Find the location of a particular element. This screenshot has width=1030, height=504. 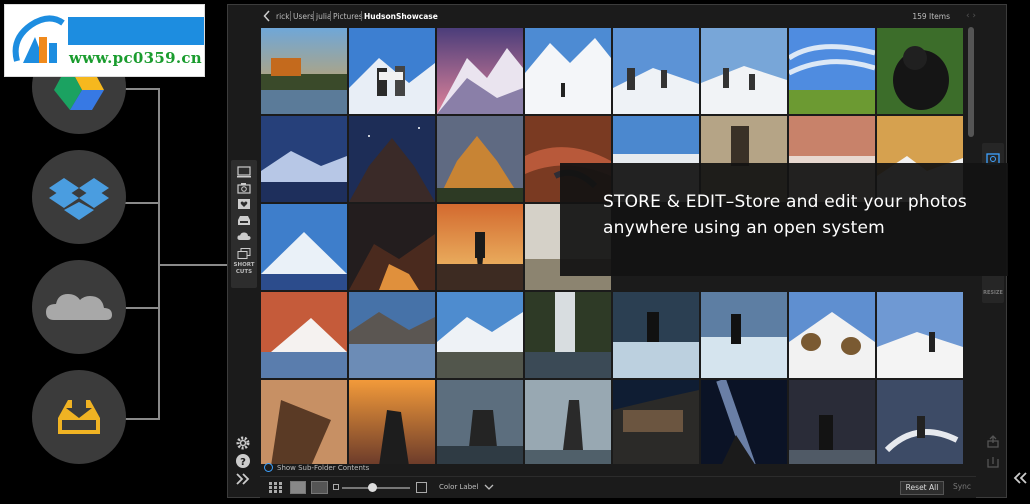

dropbox-icon is located at coordinates (79, 197).